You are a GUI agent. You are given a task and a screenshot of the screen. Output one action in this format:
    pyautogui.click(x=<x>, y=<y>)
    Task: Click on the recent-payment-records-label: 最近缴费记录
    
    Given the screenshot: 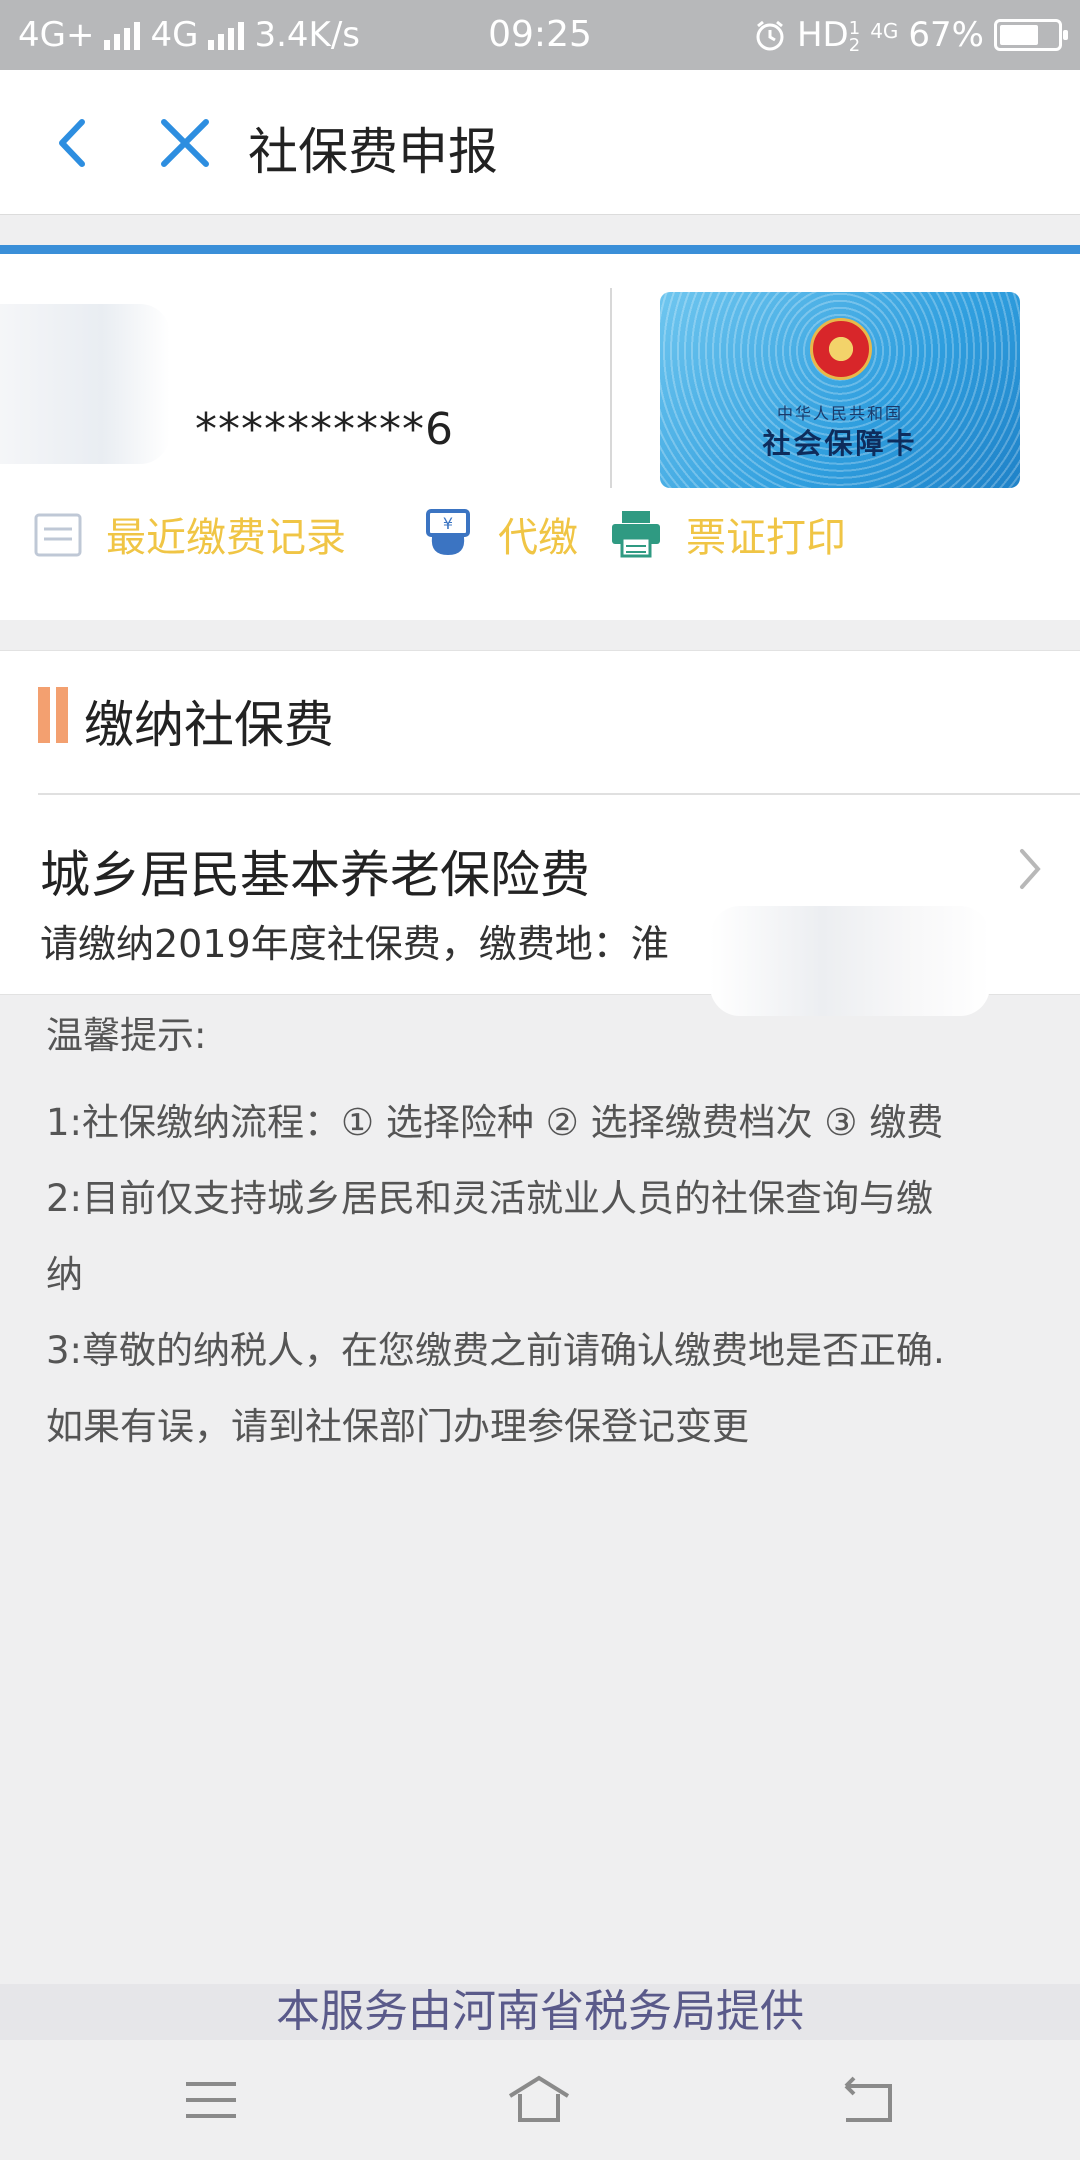 What is the action you would take?
    pyautogui.click(x=226, y=538)
    